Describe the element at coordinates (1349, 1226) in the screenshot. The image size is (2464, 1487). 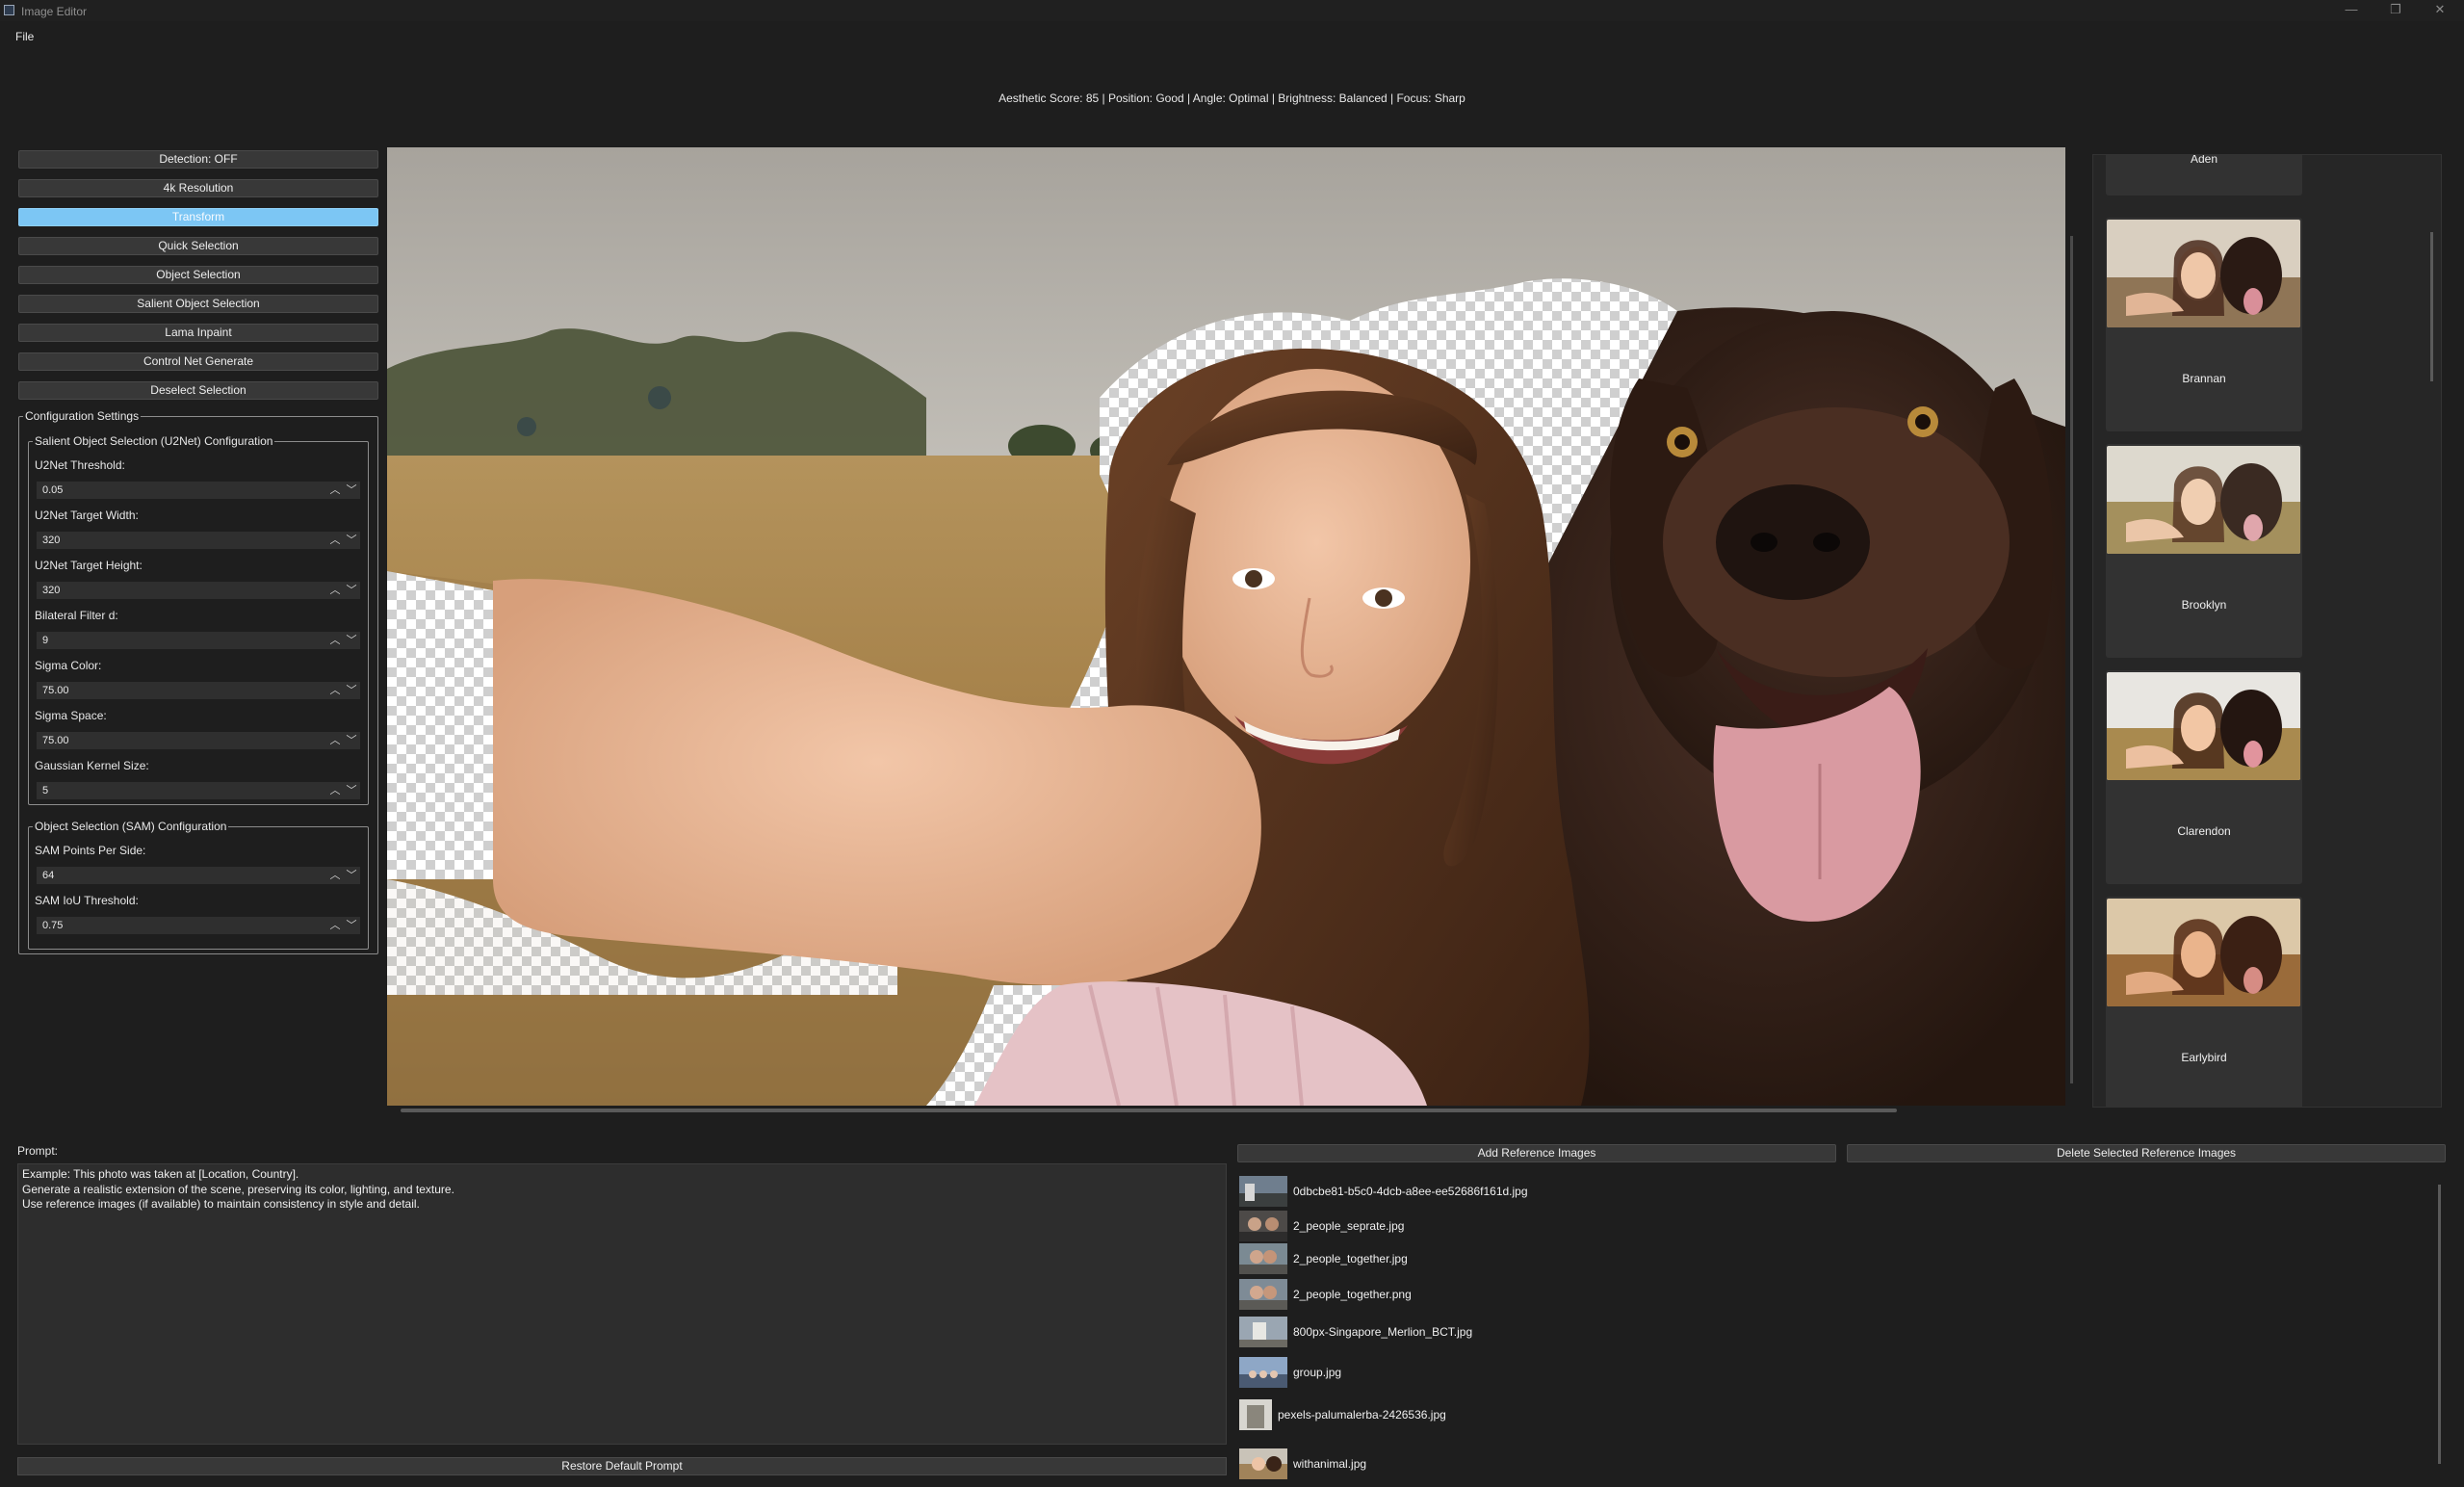
I see `reference-filename: 2_people_seprate.jpg` at that location.